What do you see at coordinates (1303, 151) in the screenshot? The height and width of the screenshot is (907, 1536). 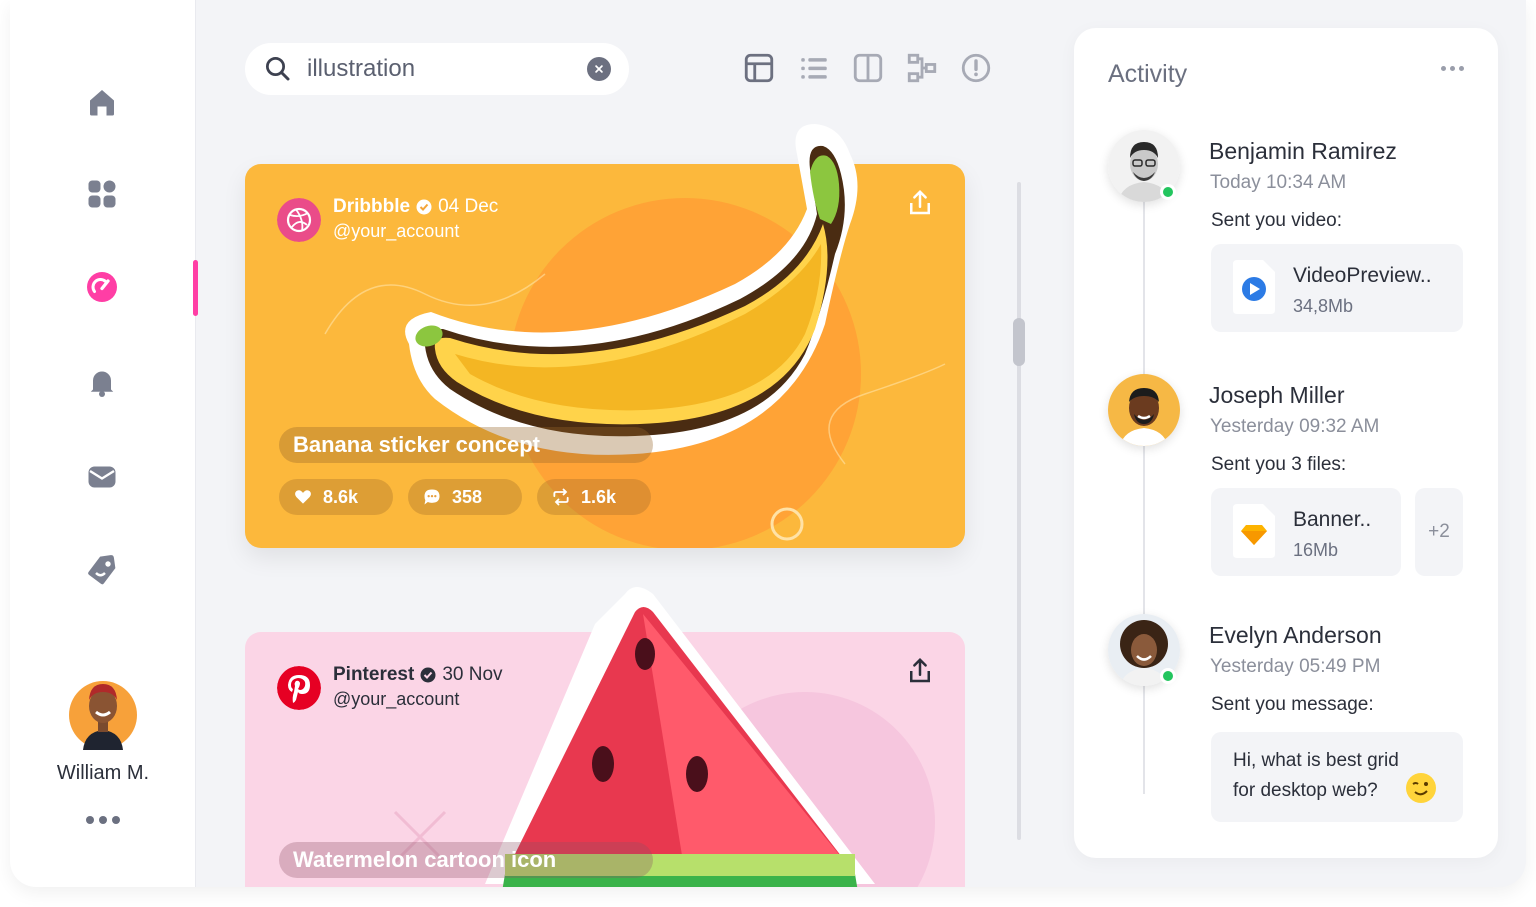 I see `activity-user-name: Benjamin Ramirez` at bounding box center [1303, 151].